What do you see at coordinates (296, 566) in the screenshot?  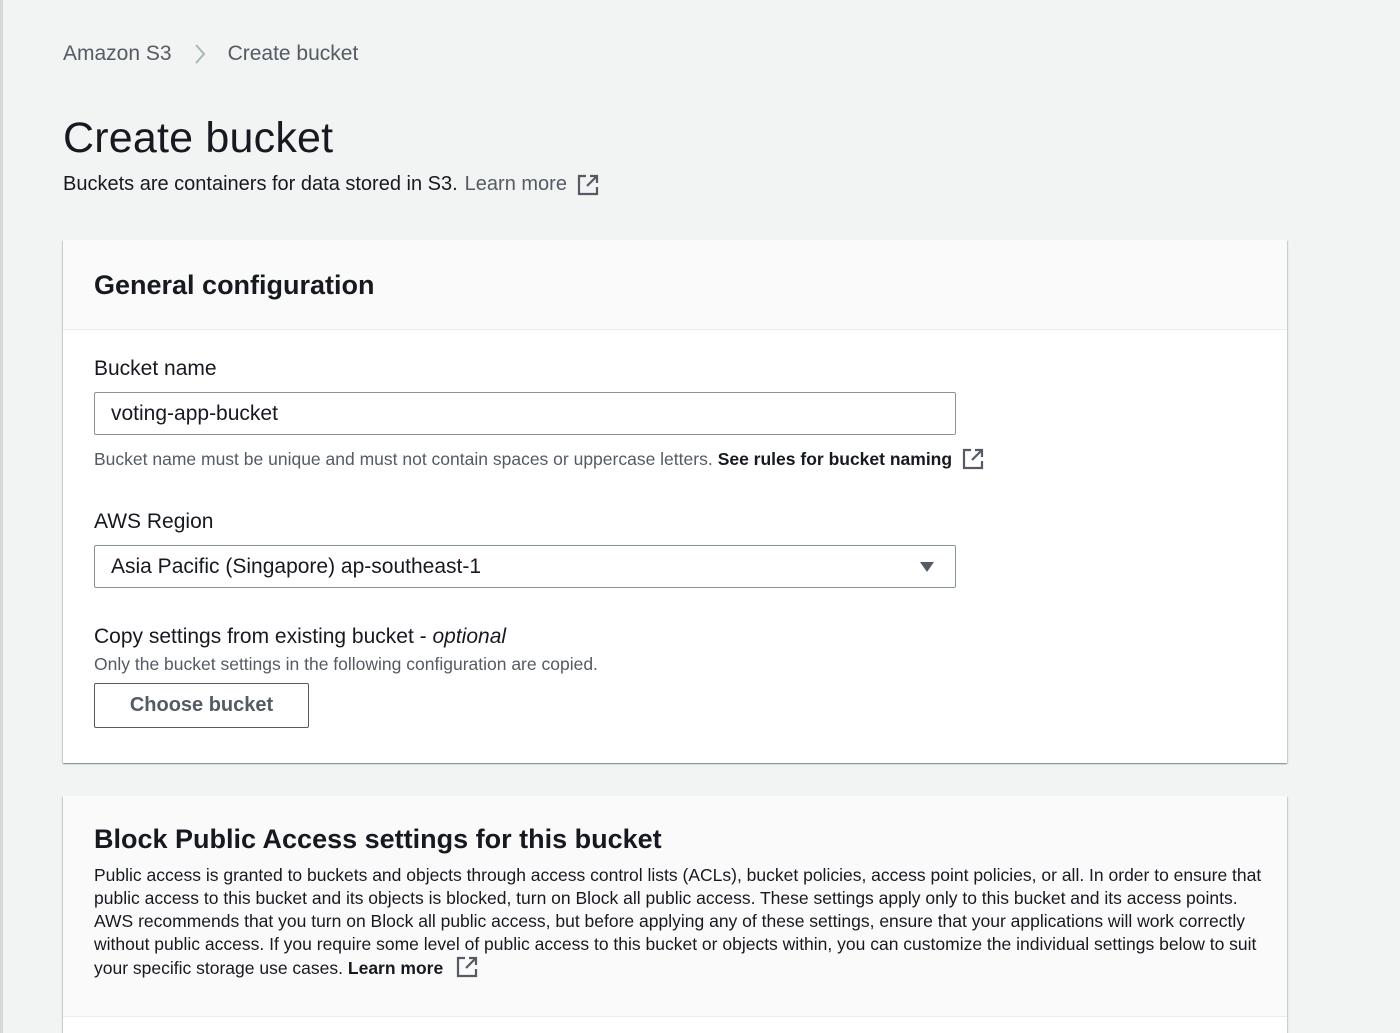 I see `aws-region-value: Asia Pacific (Singapore) ap-southeast-1` at bounding box center [296, 566].